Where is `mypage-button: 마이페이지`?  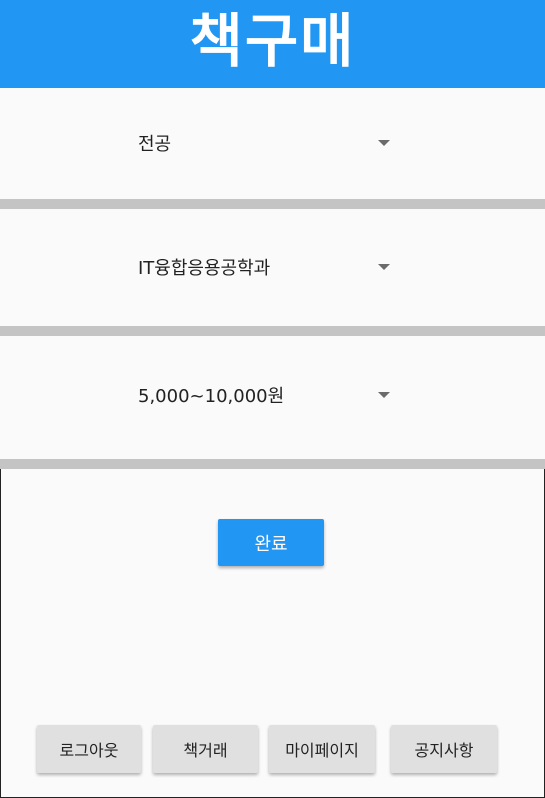 mypage-button: 마이페이지 is located at coordinates (322, 749).